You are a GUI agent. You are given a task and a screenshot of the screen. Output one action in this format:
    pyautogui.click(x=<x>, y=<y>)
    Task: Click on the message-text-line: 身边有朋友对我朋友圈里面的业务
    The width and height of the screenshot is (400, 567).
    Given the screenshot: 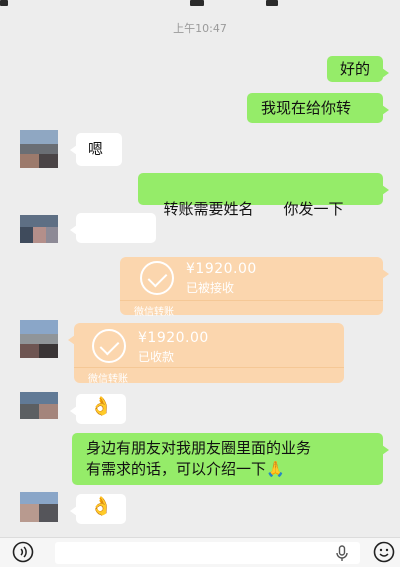 What is the action you would take?
    pyautogui.click(x=199, y=448)
    